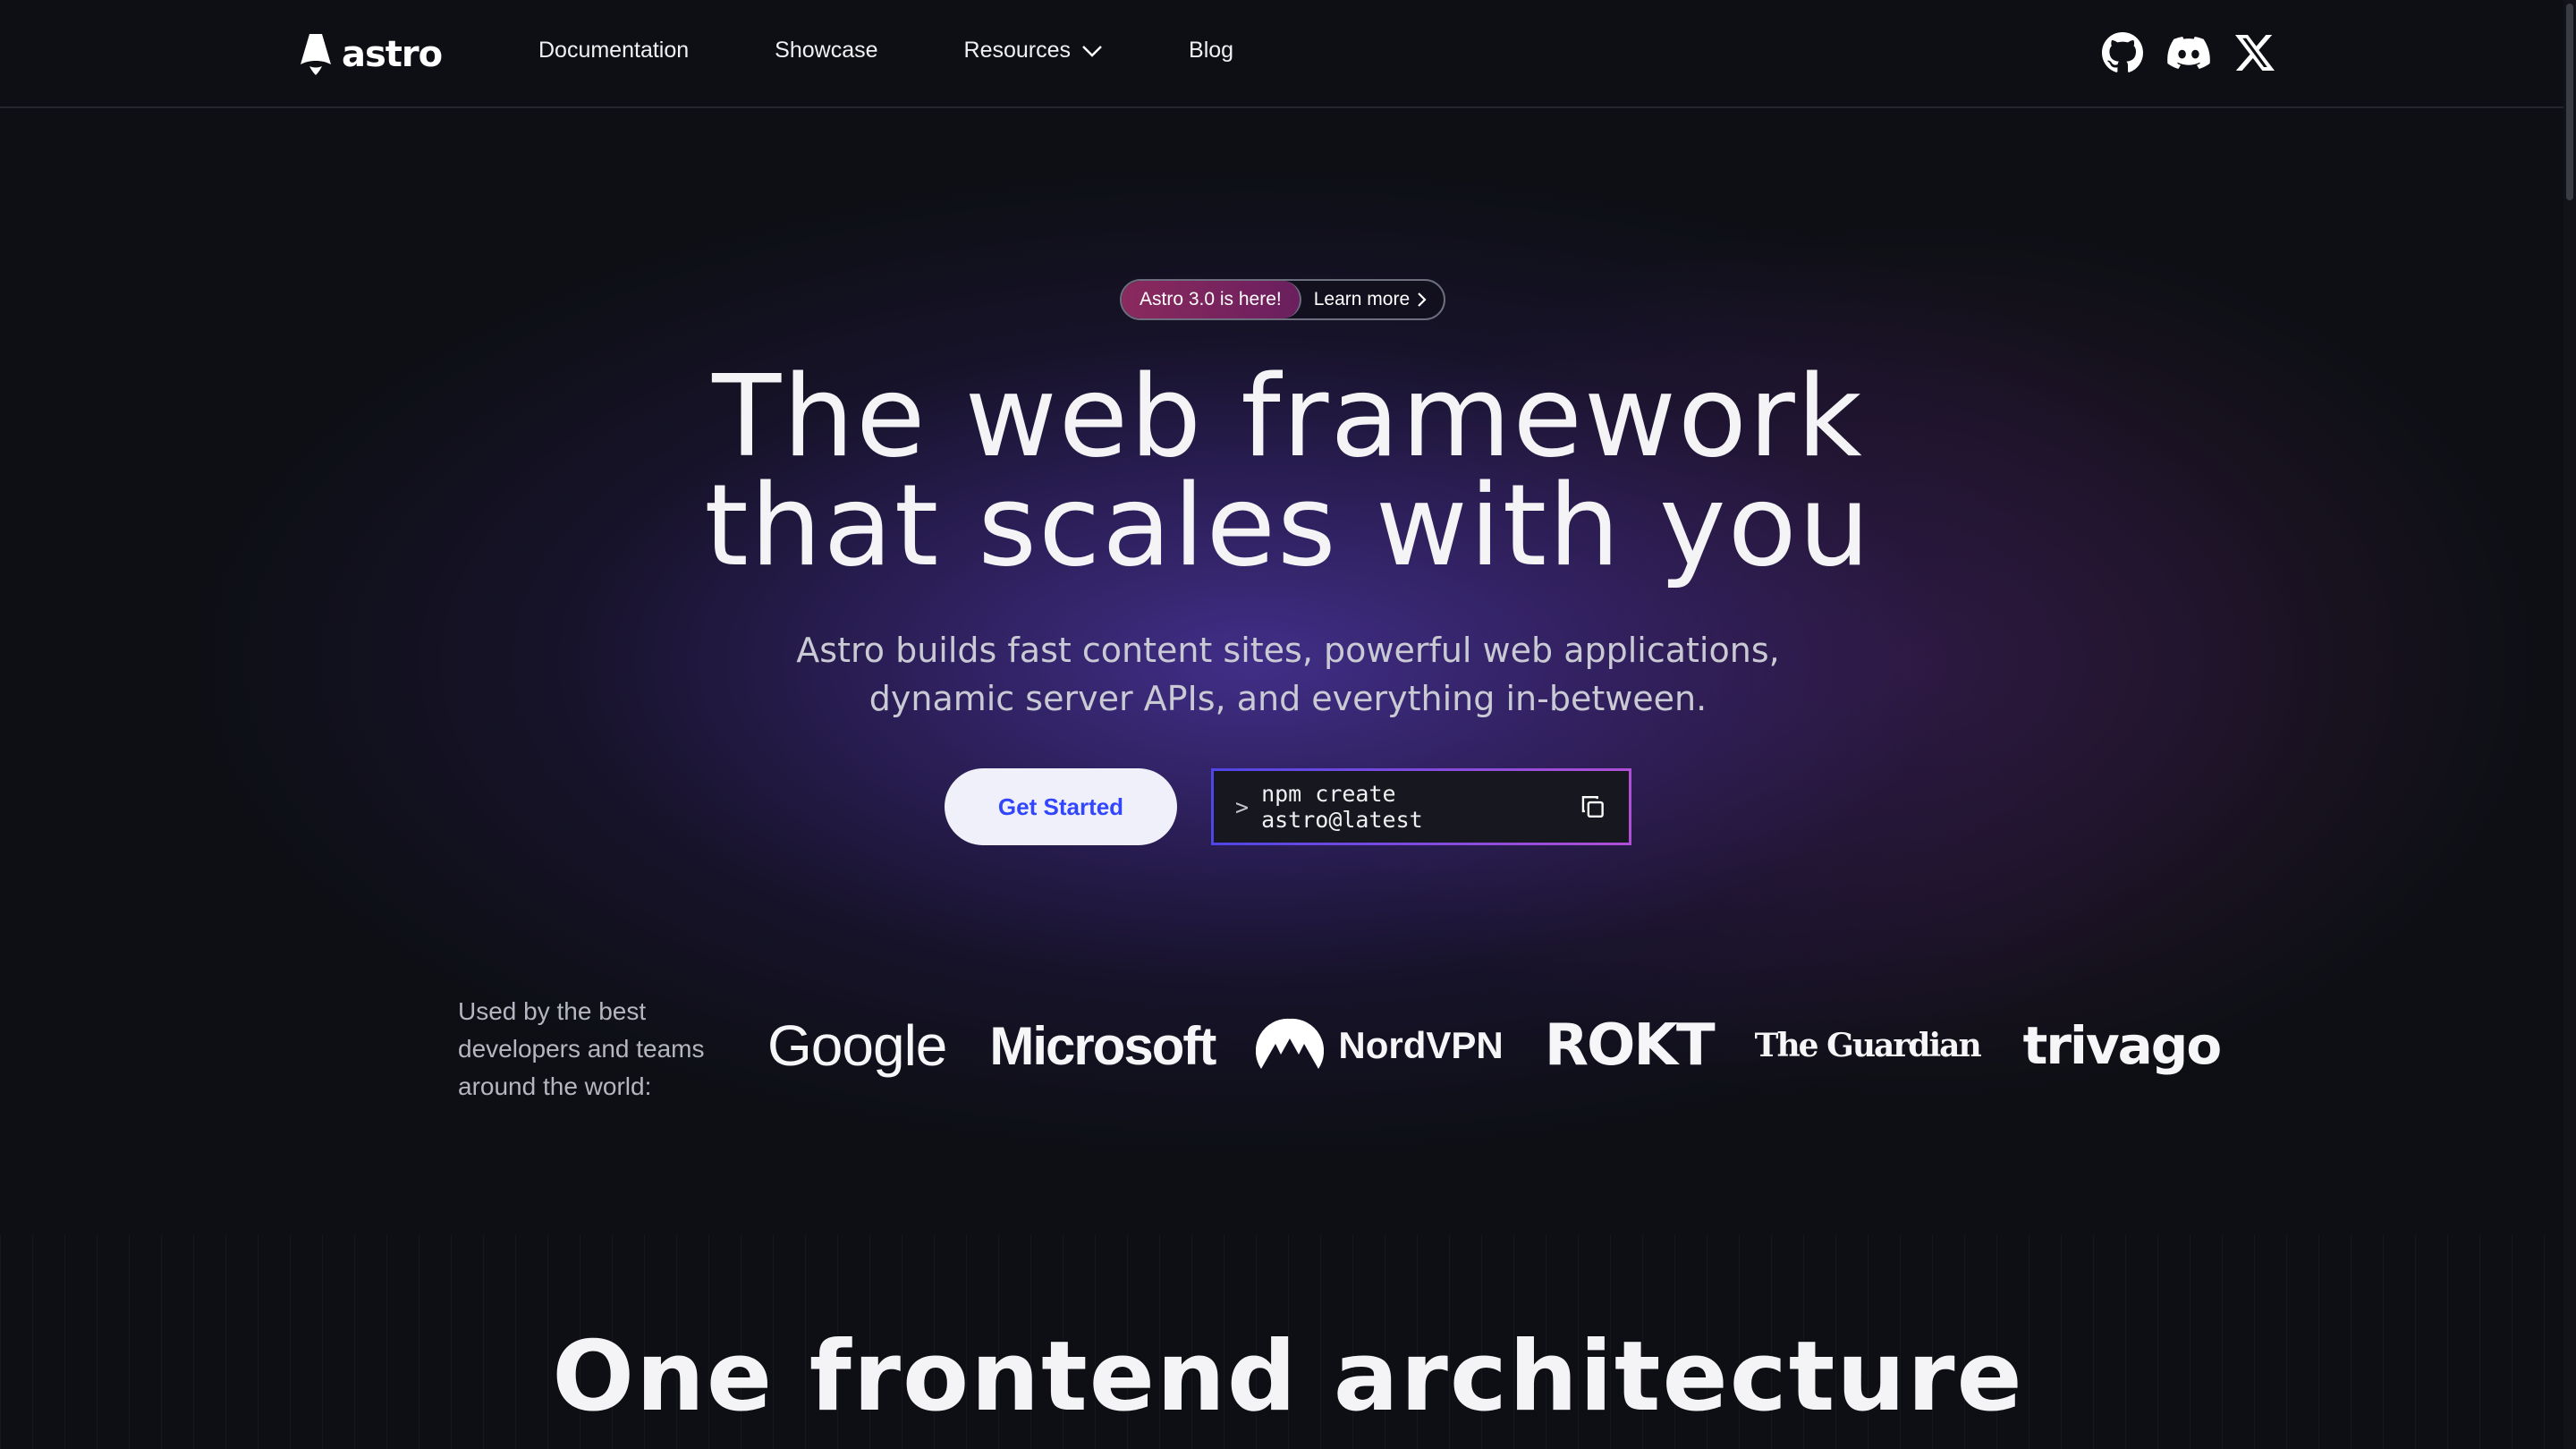  Describe the element at coordinates (613, 51) in the screenshot. I see `nav-link-documentation: Documentation` at that location.